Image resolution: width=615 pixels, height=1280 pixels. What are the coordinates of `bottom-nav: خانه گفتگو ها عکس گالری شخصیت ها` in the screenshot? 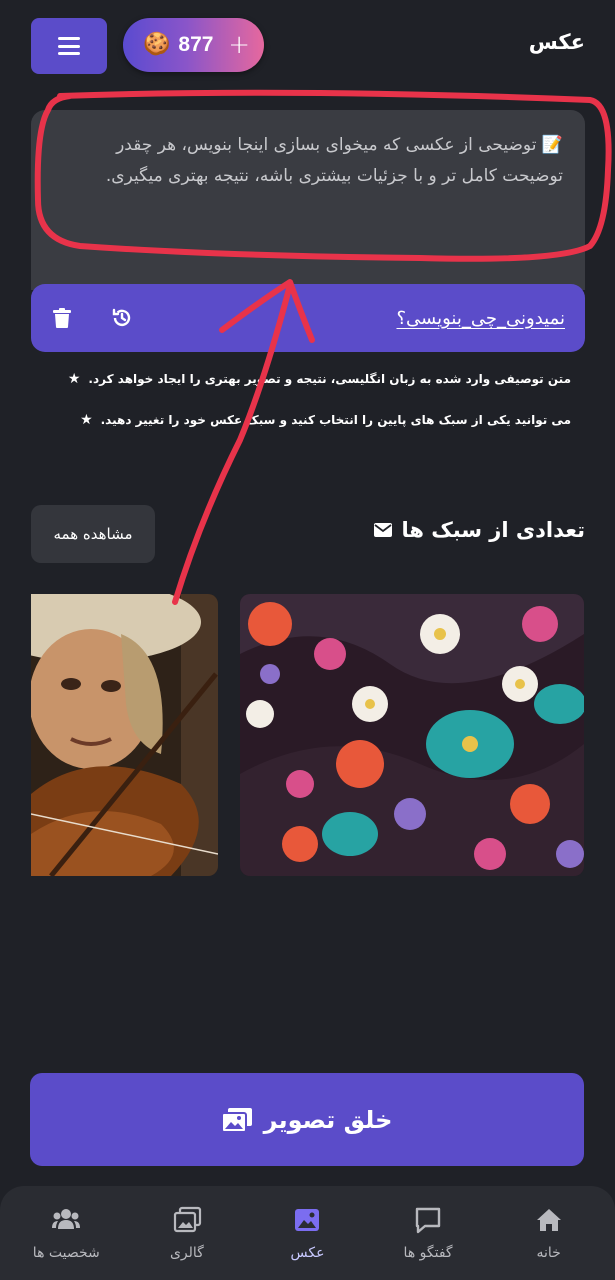 It's located at (307, 1233).